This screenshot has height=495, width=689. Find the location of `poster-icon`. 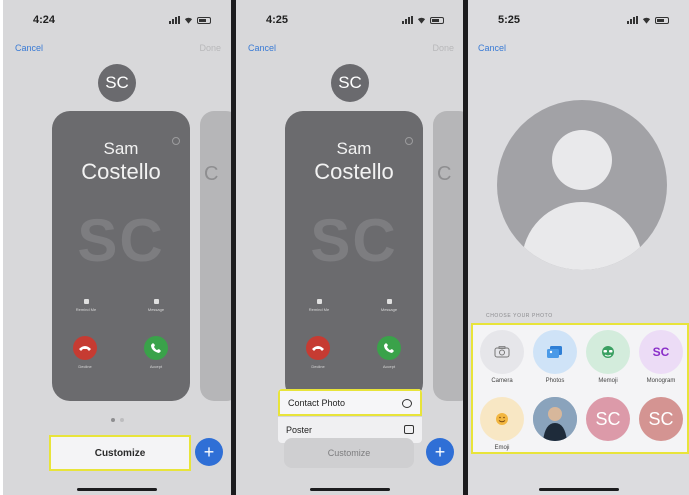

poster-icon is located at coordinates (409, 429).